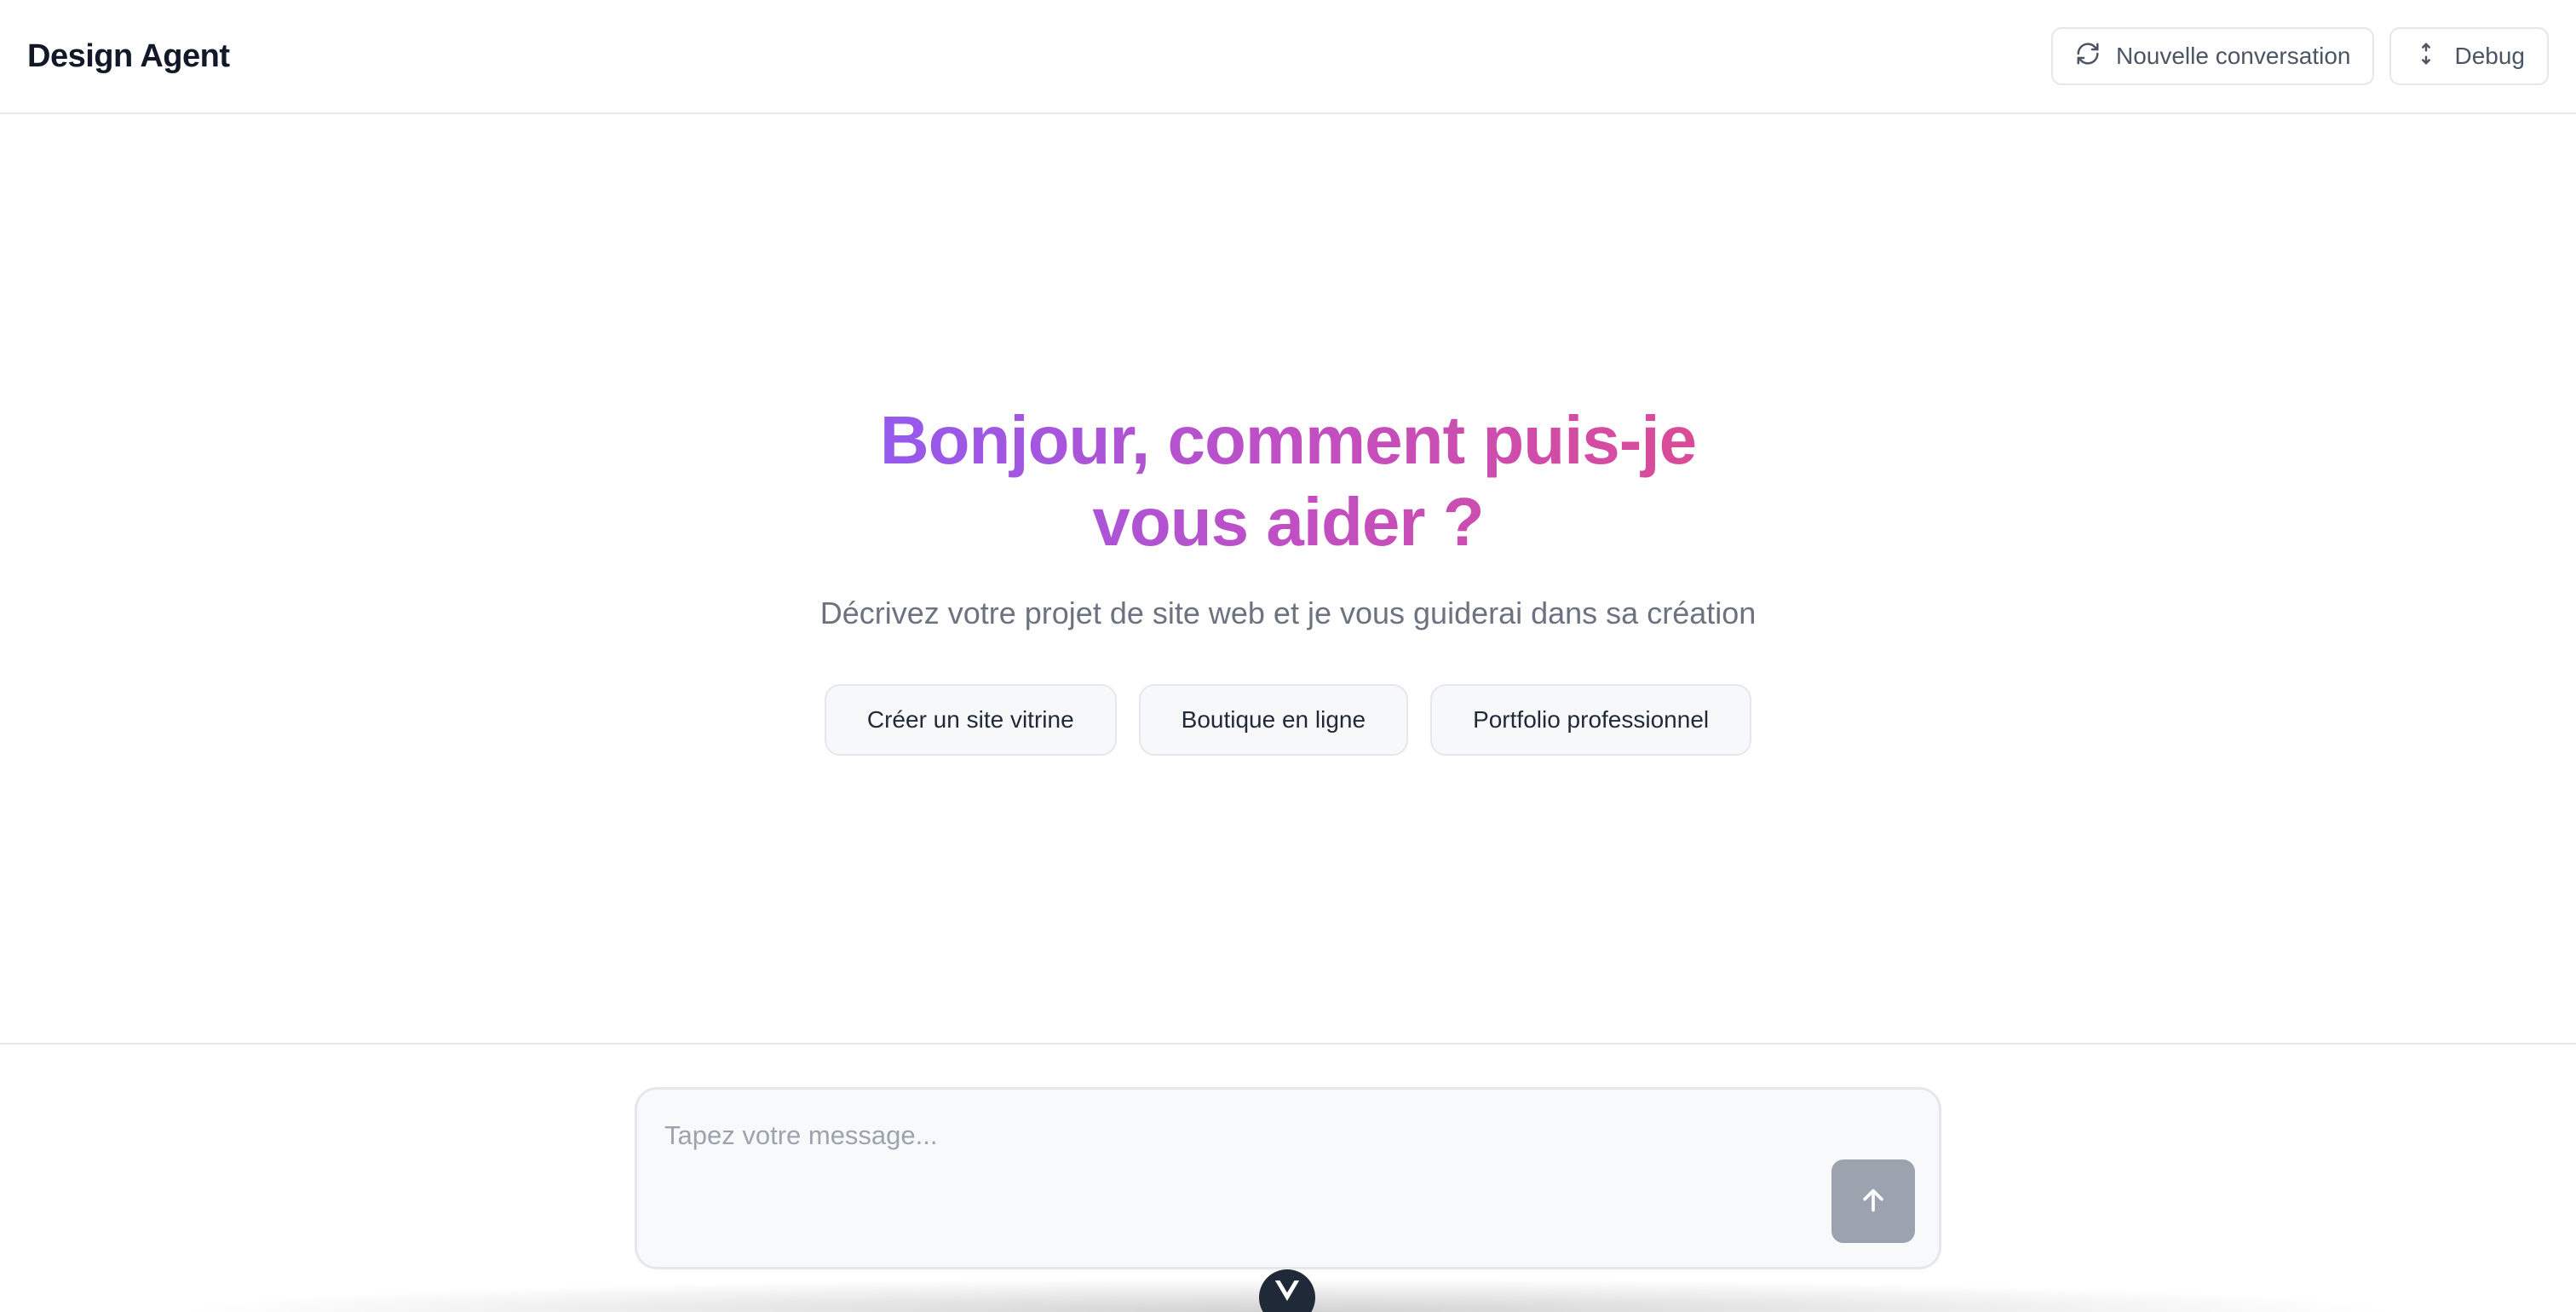  I want to click on suggestion-chip-portfolio: Portfolio professionnel, so click(1591, 720).